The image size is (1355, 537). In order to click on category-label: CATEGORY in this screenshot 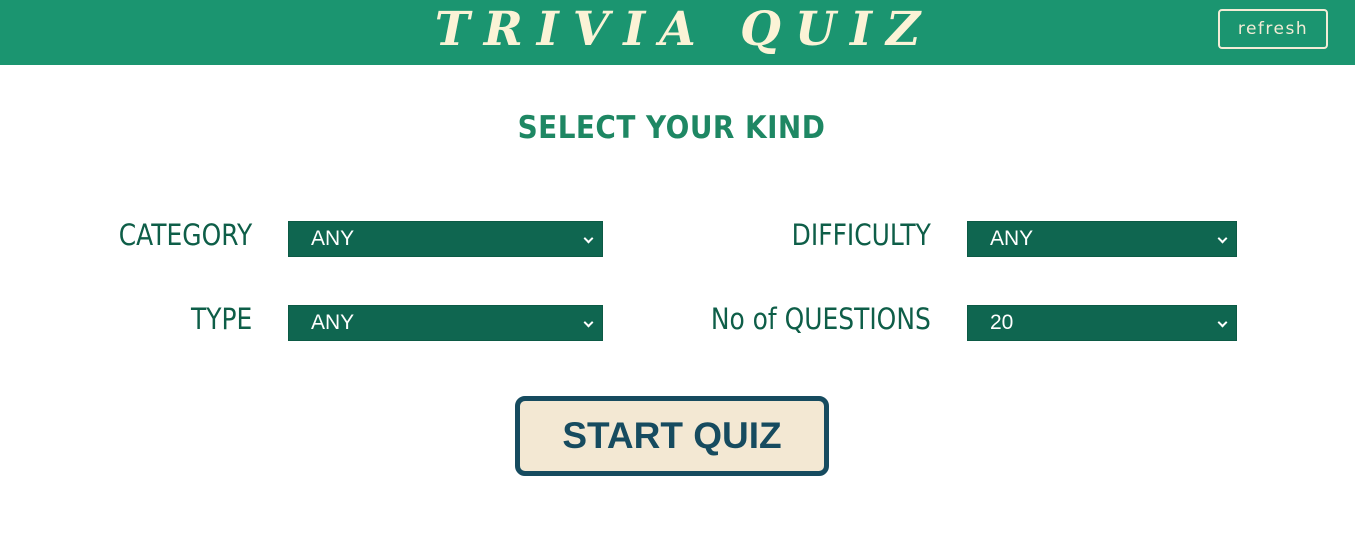, I will do `click(185, 235)`.